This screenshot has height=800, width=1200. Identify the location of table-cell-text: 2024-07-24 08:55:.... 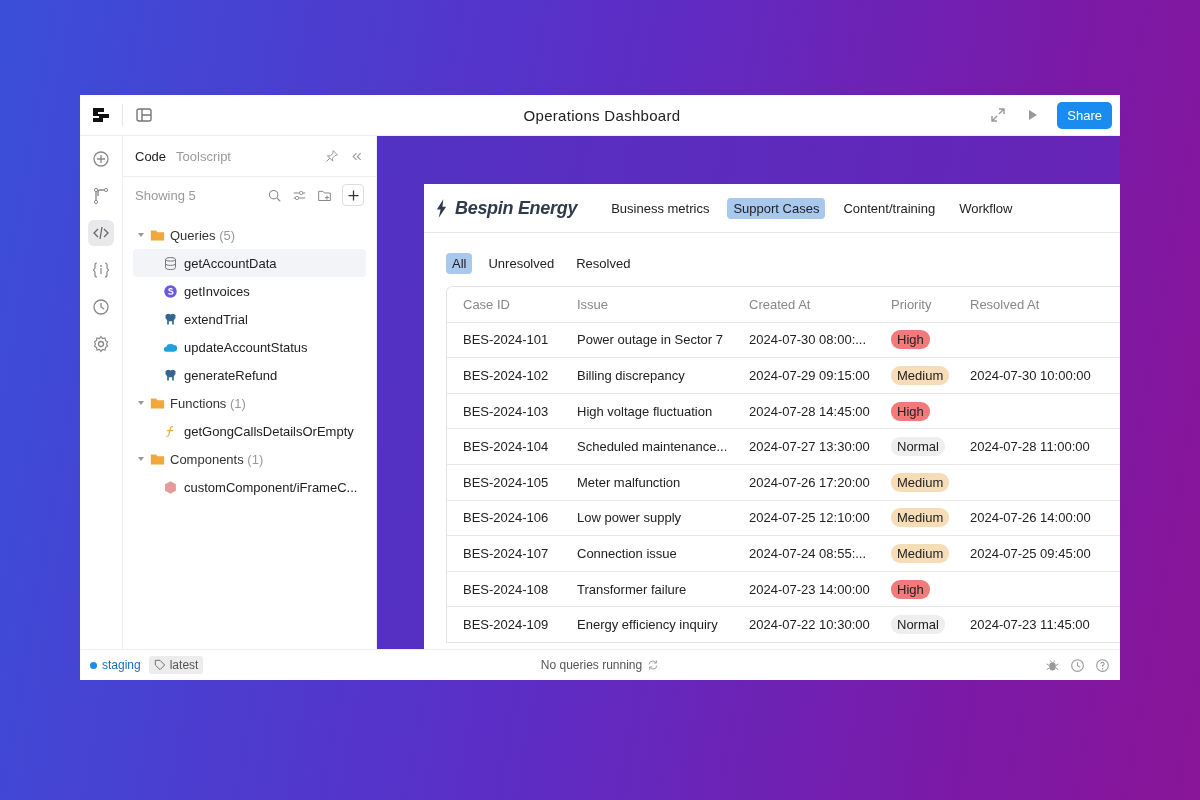
(808, 553).